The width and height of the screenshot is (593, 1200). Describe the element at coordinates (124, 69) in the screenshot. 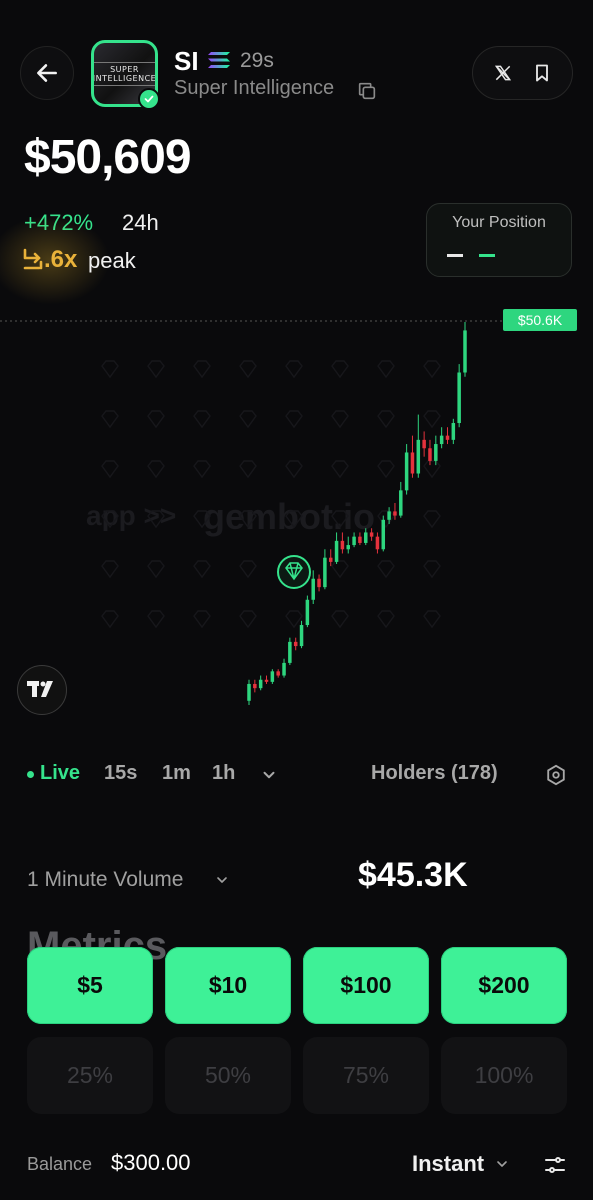

I see `logo-line-1: SUPER` at that location.